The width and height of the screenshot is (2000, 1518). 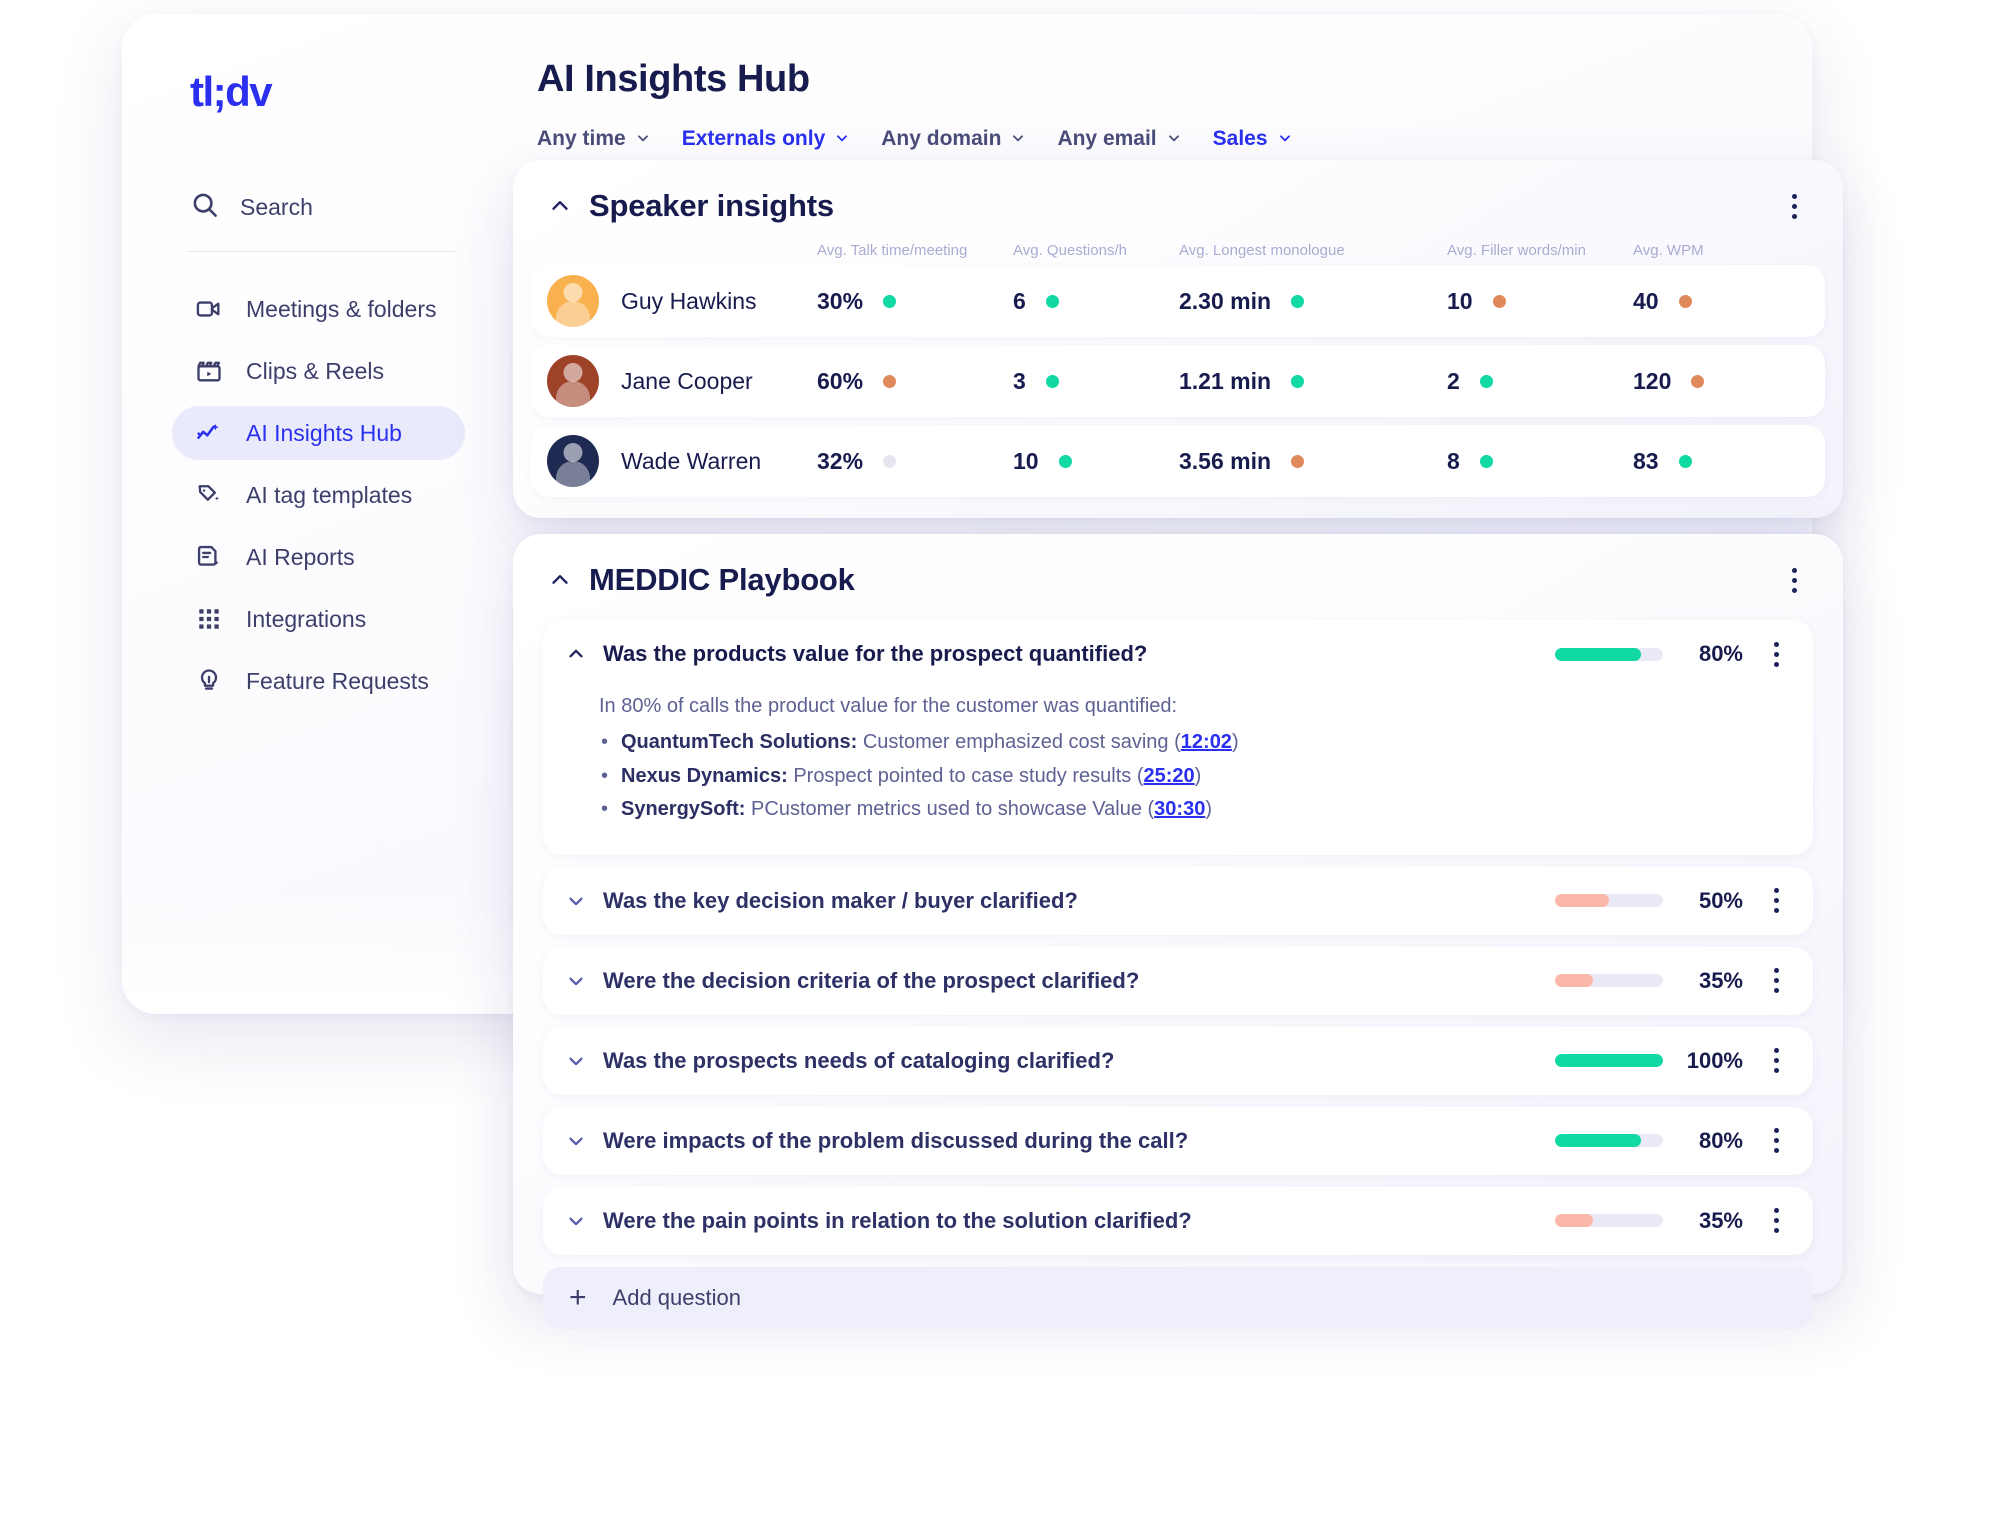 What do you see at coordinates (915, 301) in the screenshot?
I see `cell-talk-time: 30%` at bounding box center [915, 301].